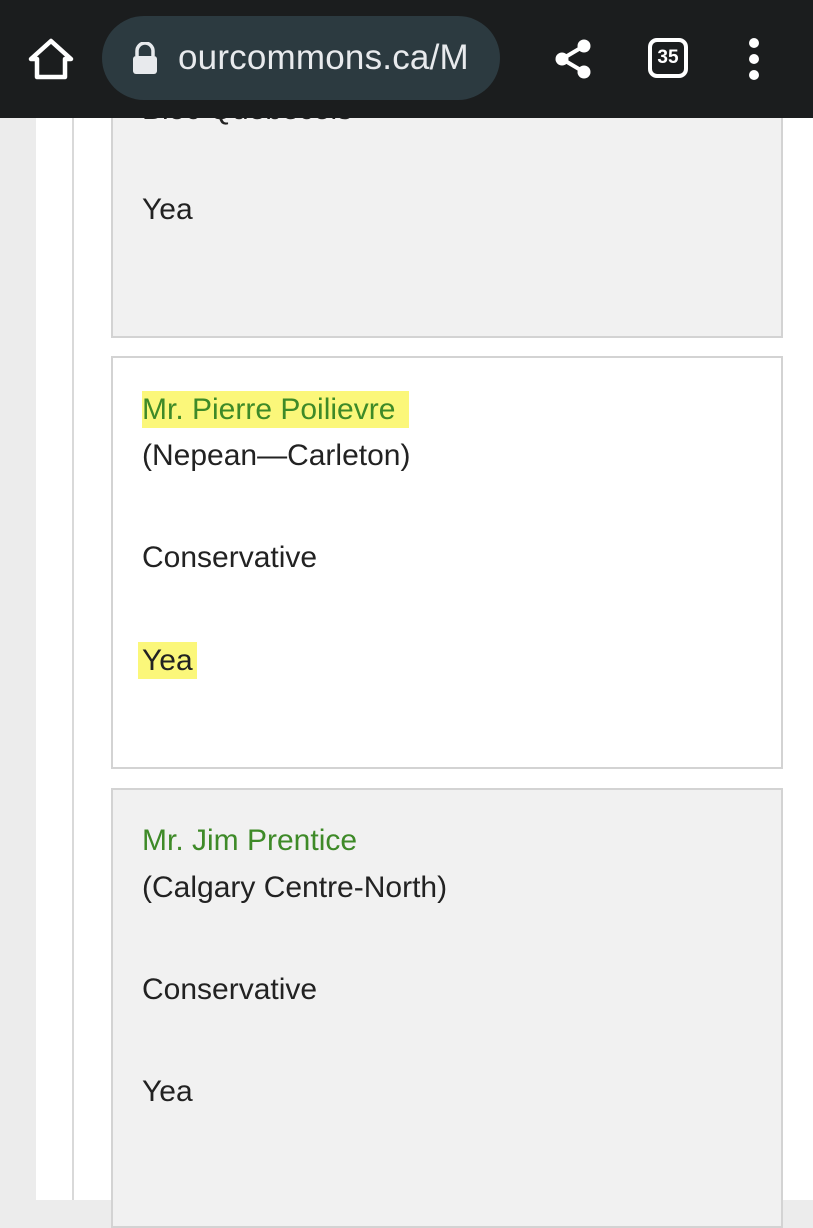 Image resolution: width=813 pixels, height=1228 pixels. What do you see at coordinates (754, 59) in the screenshot?
I see `more-vert-icon` at bounding box center [754, 59].